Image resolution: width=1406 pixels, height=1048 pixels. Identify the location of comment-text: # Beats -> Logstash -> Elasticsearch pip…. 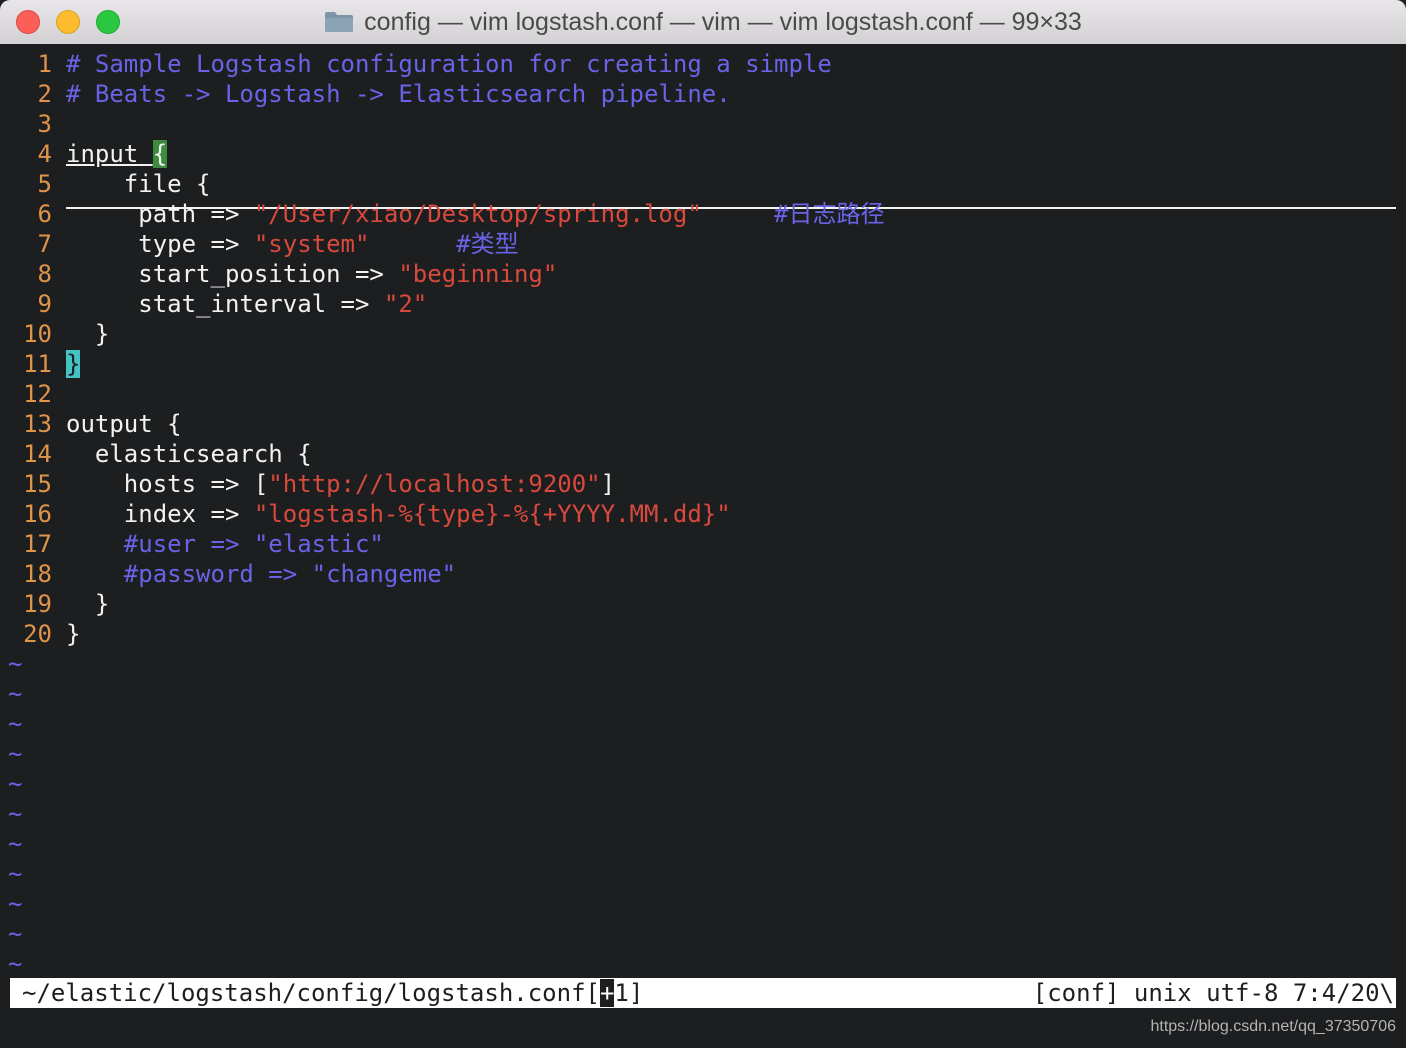
(398, 94).